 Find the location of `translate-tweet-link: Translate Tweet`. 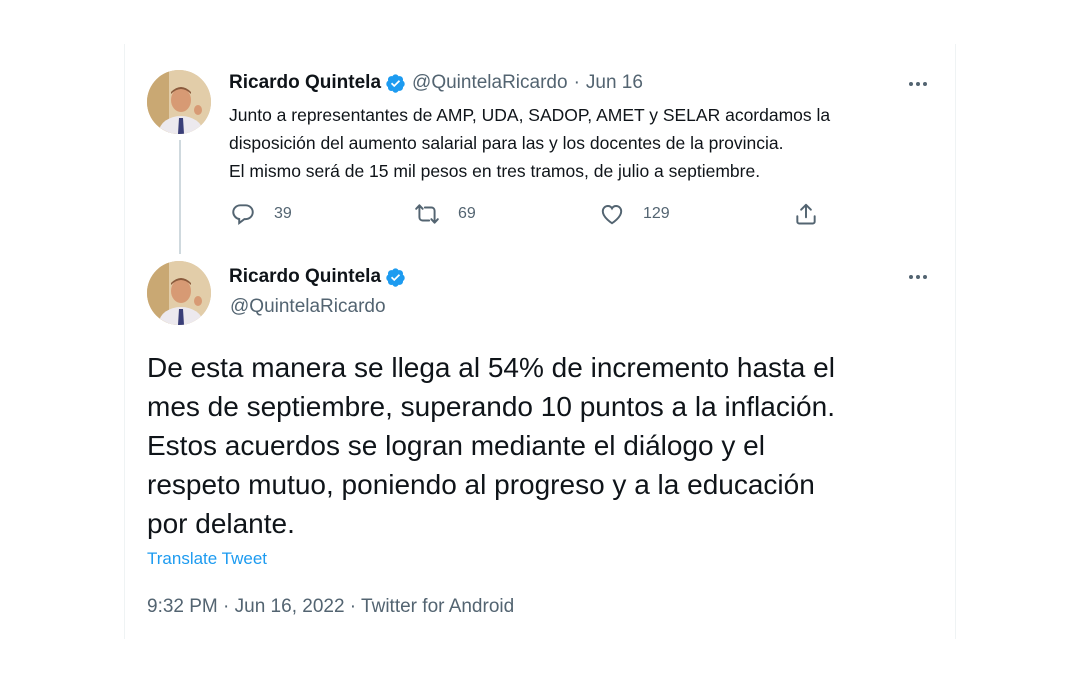

translate-tweet-link: Translate Tweet is located at coordinates (207, 559).